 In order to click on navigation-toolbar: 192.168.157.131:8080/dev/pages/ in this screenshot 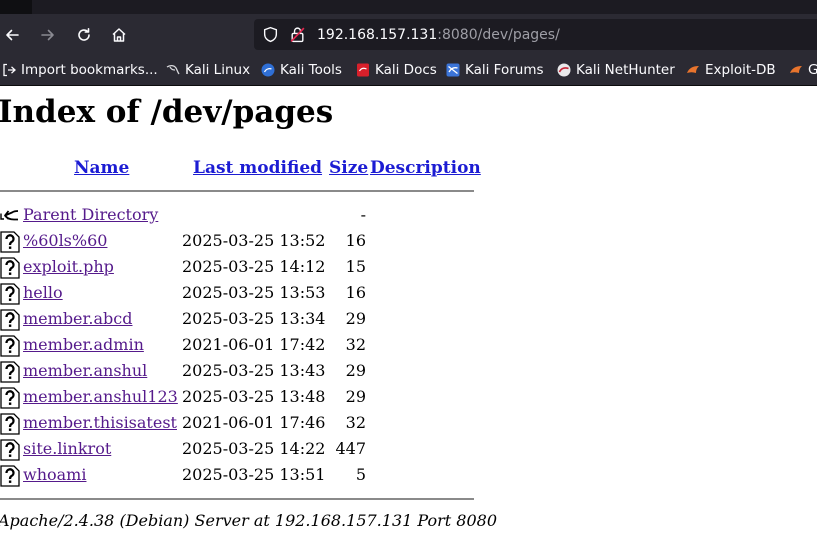, I will do `click(408, 35)`.